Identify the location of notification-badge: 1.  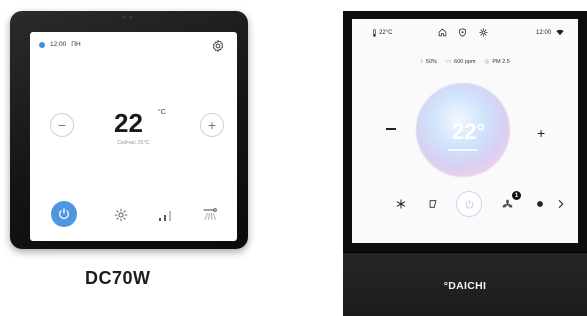
(516, 195).